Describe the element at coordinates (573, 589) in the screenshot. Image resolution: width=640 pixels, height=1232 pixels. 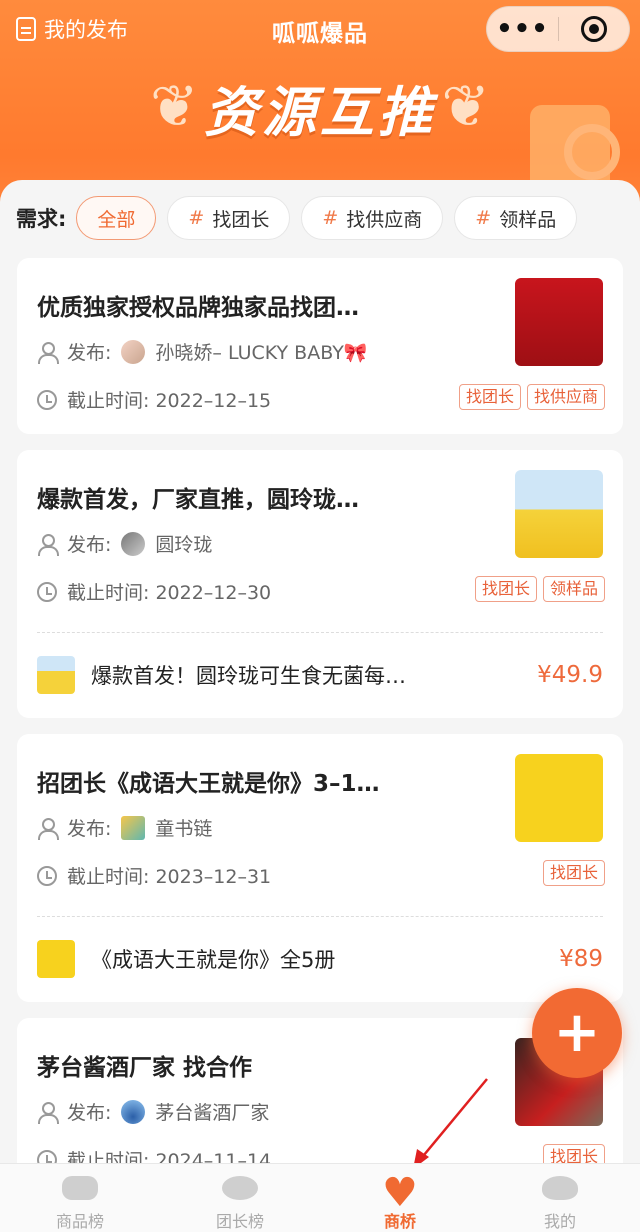
I see `tag-badge: 领样品` at that location.